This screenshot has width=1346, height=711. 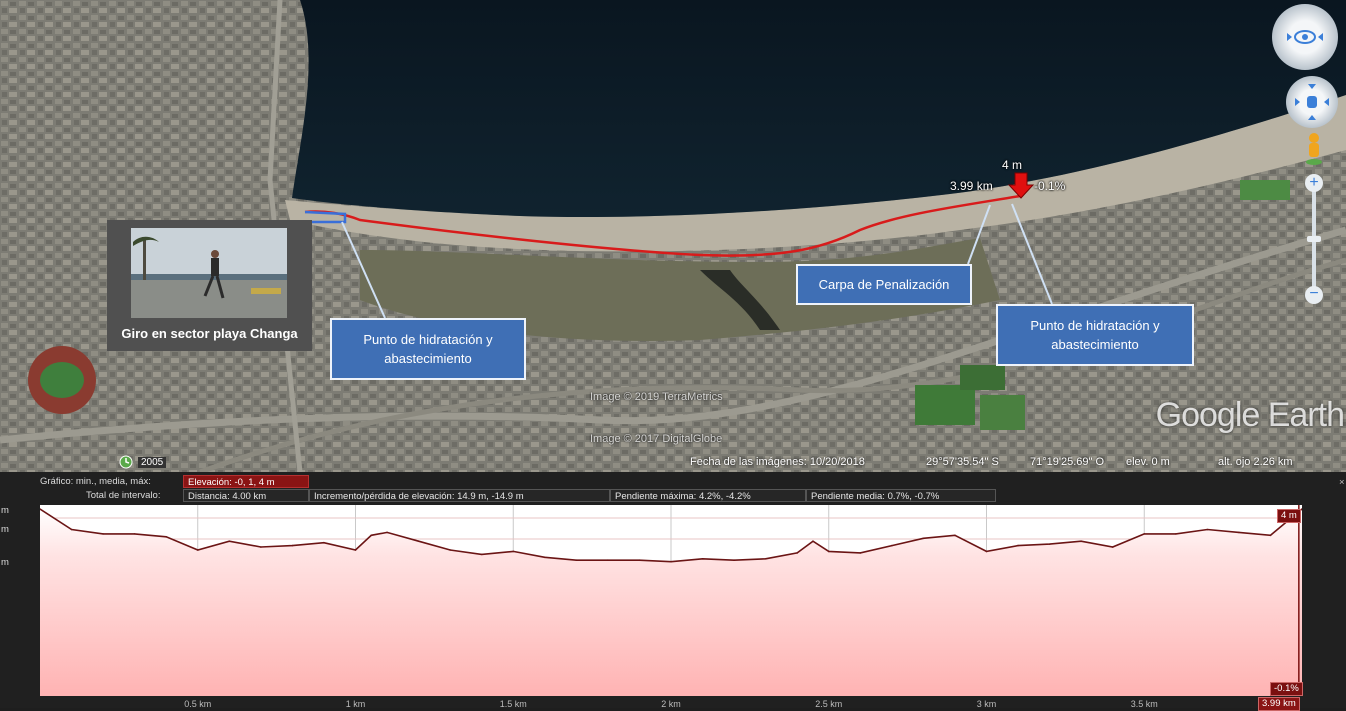 I want to click on historical-imagery-control: 2005, so click(x=142, y=462).